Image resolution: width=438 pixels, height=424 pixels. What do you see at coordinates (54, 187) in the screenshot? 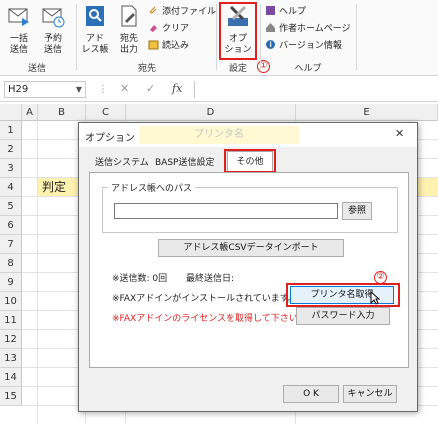
I see `cell-b4: 判定` at bounding box center [54, 187].